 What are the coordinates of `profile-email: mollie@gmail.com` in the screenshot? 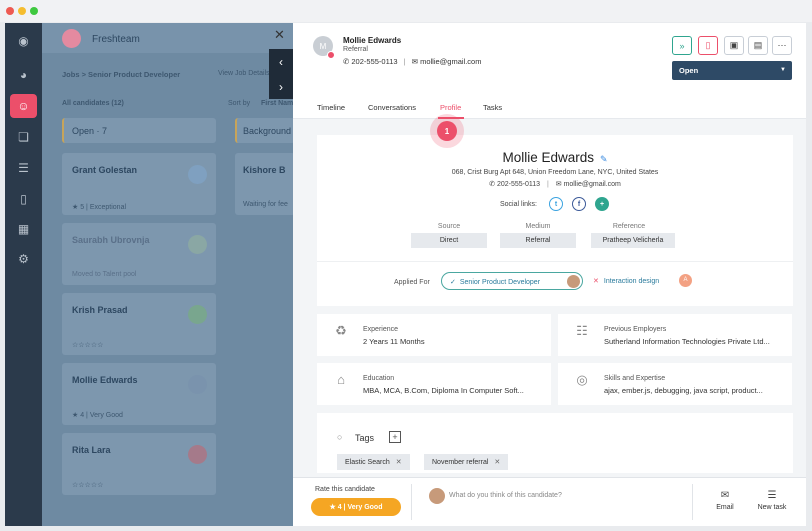 It's located at (592, 184).